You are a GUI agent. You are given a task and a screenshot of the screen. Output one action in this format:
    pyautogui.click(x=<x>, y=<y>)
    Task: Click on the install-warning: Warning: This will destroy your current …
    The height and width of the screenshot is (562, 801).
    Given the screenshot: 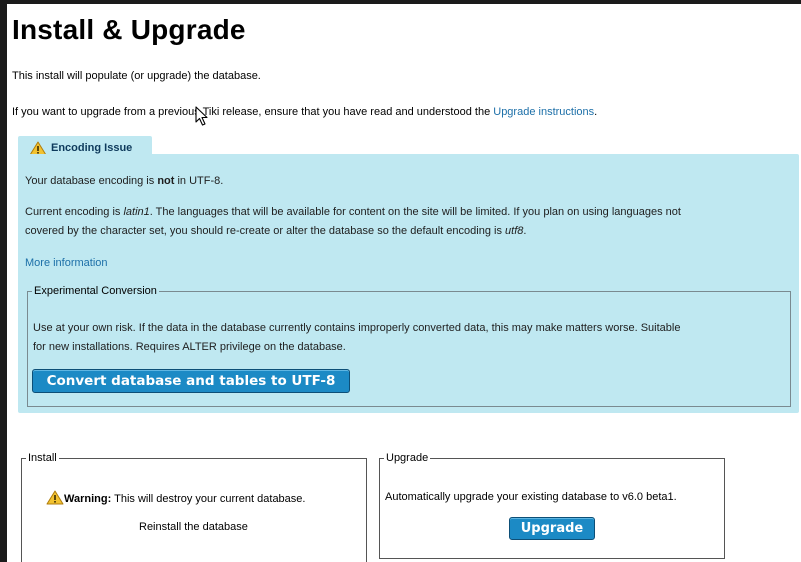 What is the action you would take?
    pyautogui.click(x=175, y=497)
    